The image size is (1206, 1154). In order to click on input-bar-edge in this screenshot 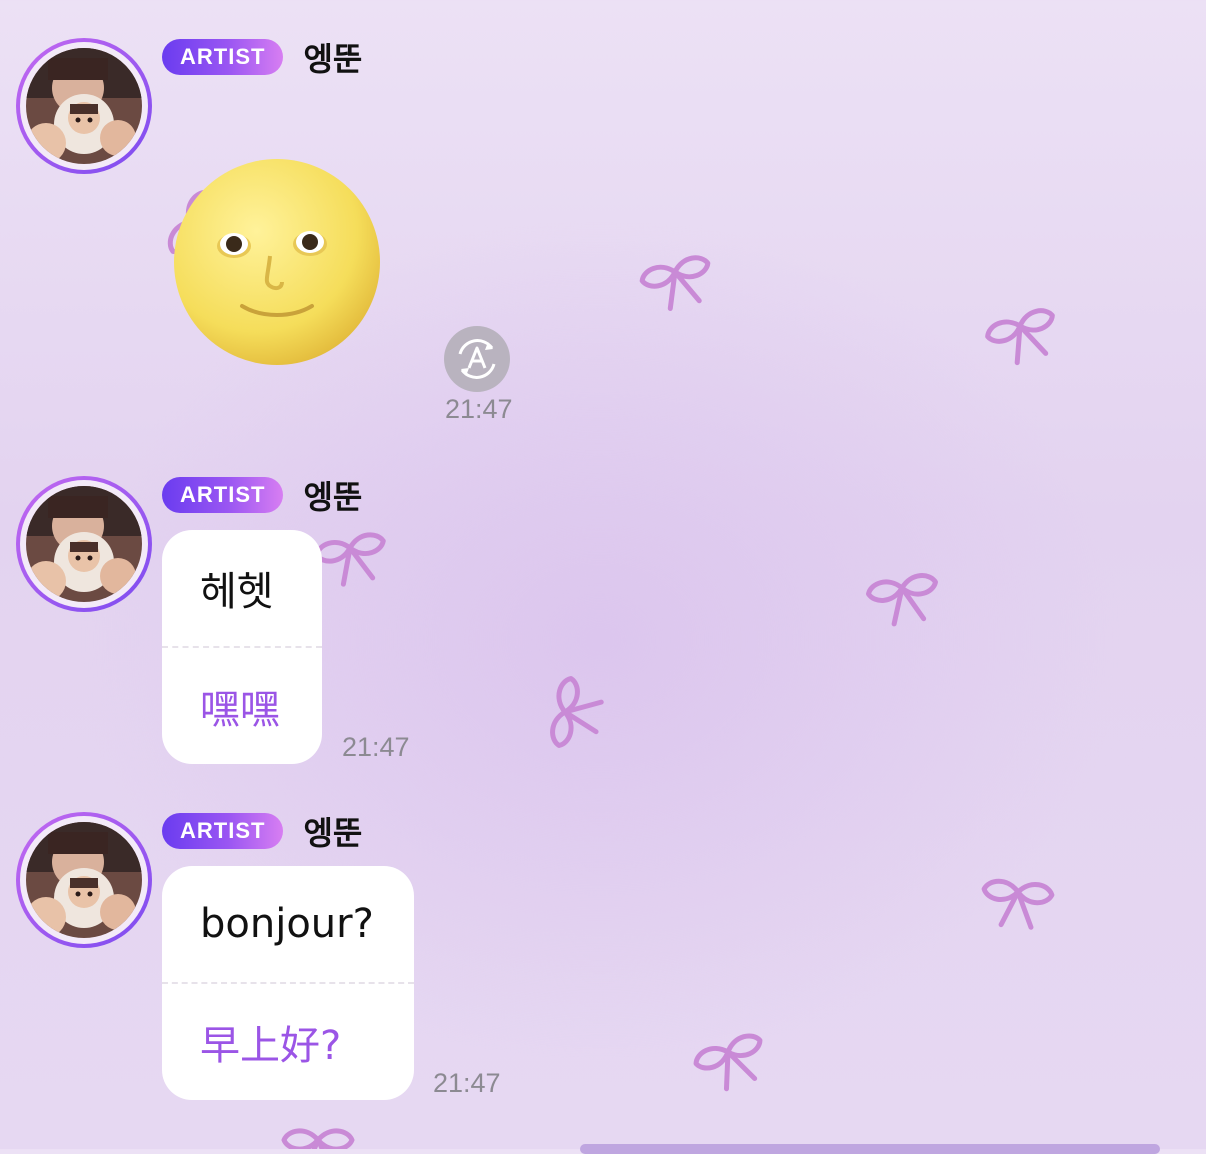, I will do `click(870, 1149)`.